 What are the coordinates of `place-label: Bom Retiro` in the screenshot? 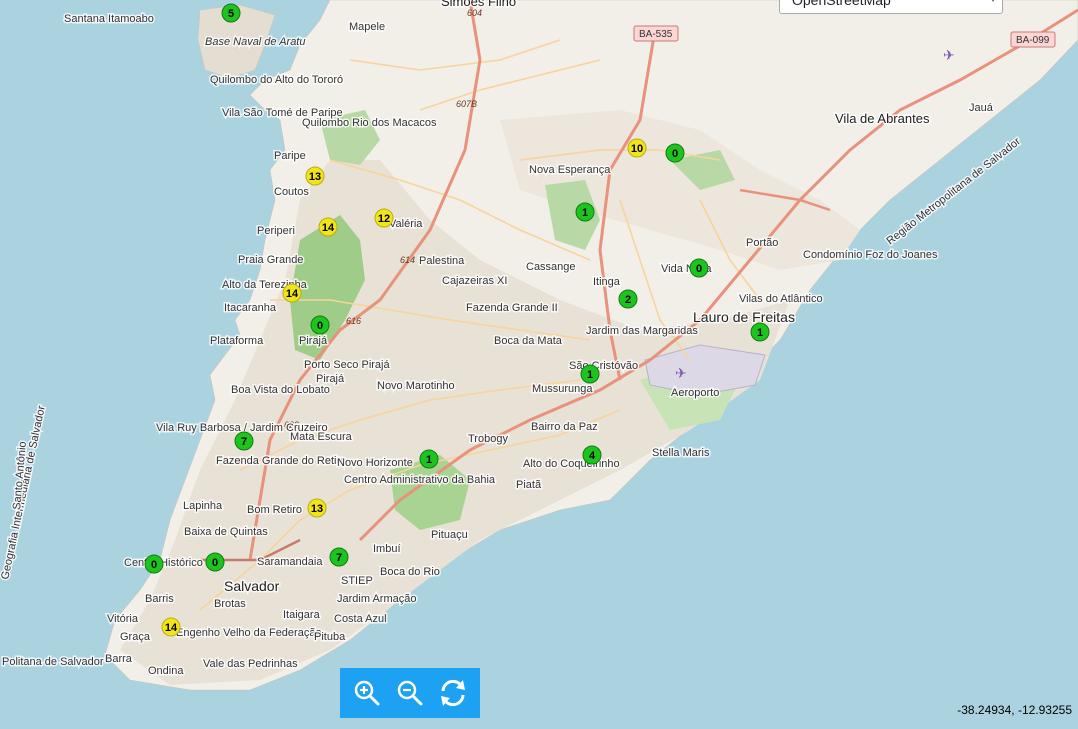 It's located at (274, 510).